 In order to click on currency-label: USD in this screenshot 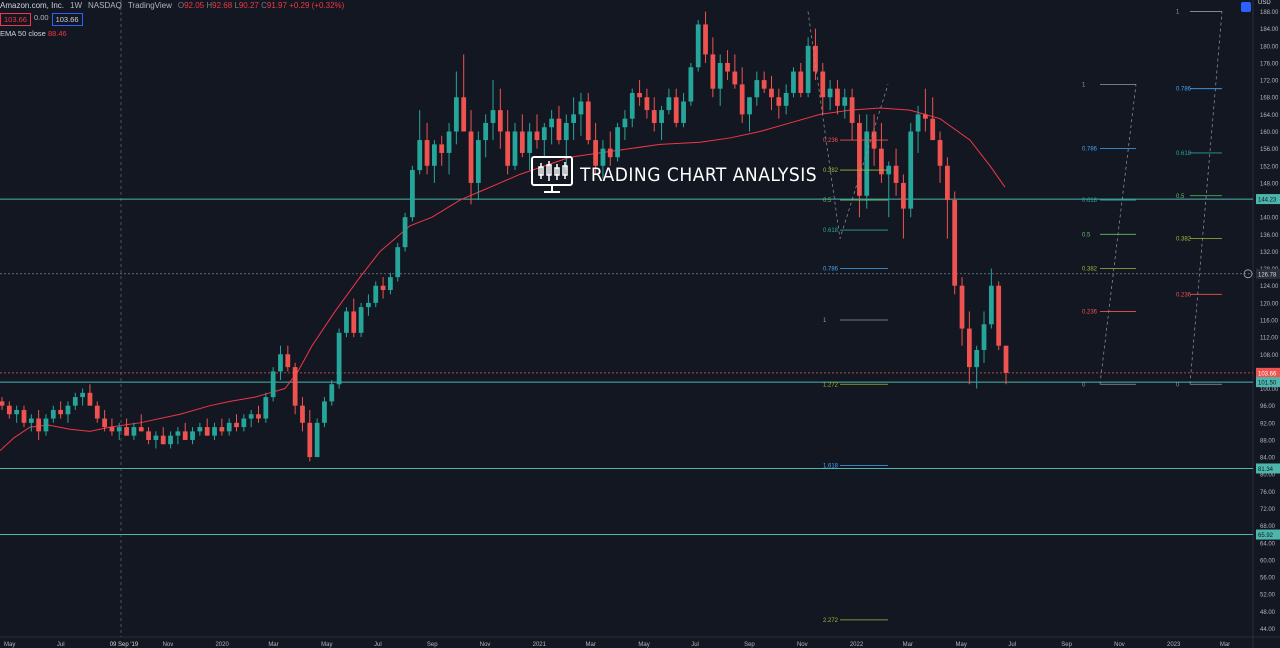, I will do `click(1264, 3)`.